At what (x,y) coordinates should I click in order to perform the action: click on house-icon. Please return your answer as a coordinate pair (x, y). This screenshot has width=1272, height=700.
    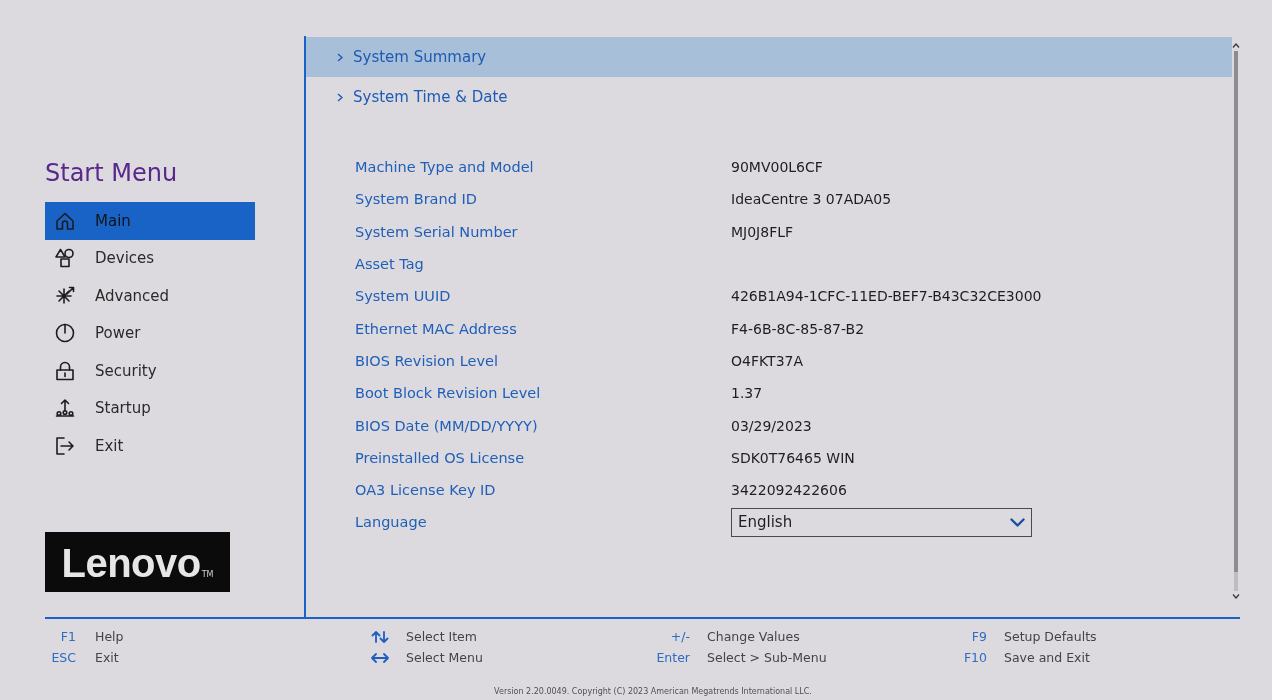
    Looking at the image, I should click on (65, 220).